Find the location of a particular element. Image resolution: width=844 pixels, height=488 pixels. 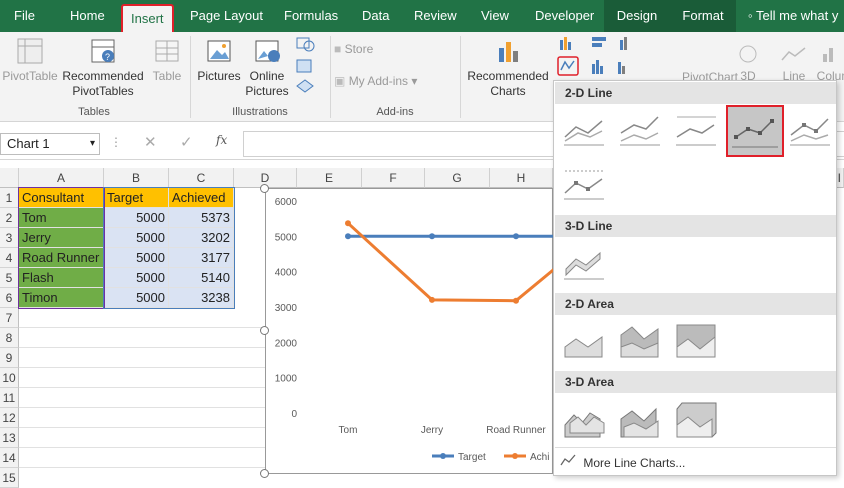

legend-marker is located at coordinates (515, 456).